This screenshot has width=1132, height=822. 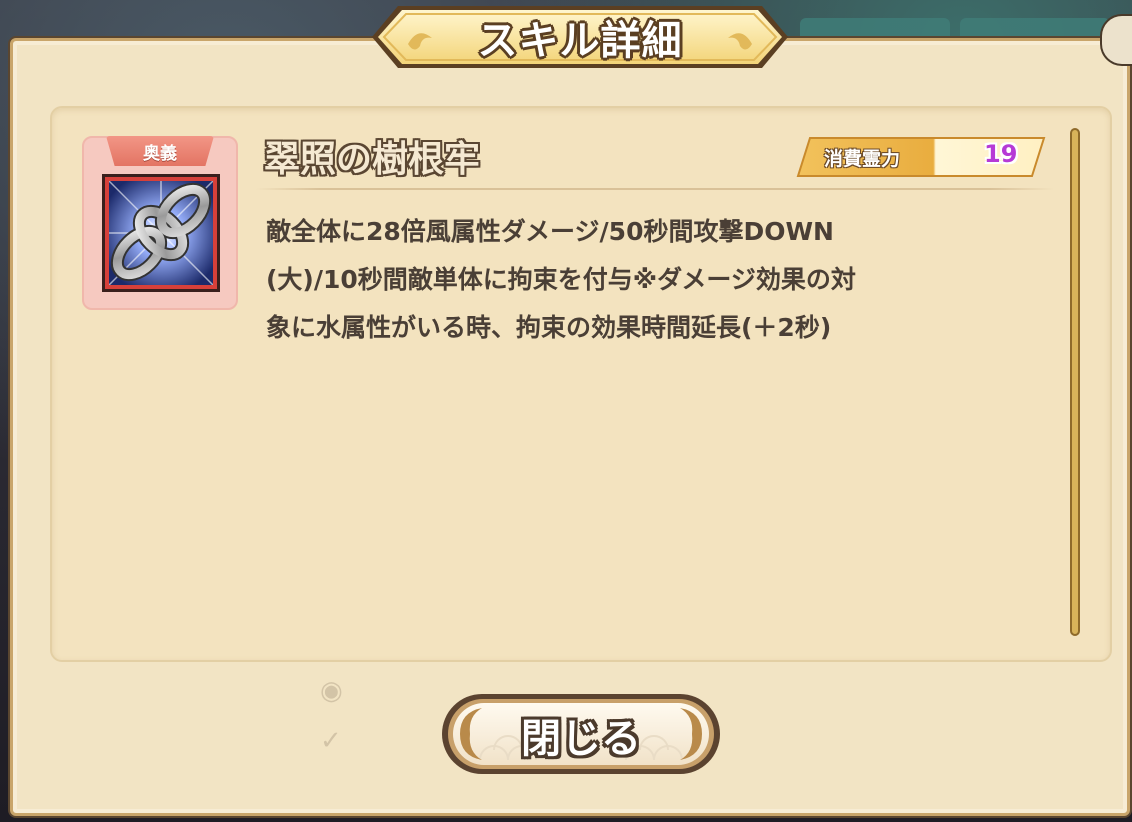 I want to click on cost-badge: 消費霊力 19, so click(x=921, y=157).